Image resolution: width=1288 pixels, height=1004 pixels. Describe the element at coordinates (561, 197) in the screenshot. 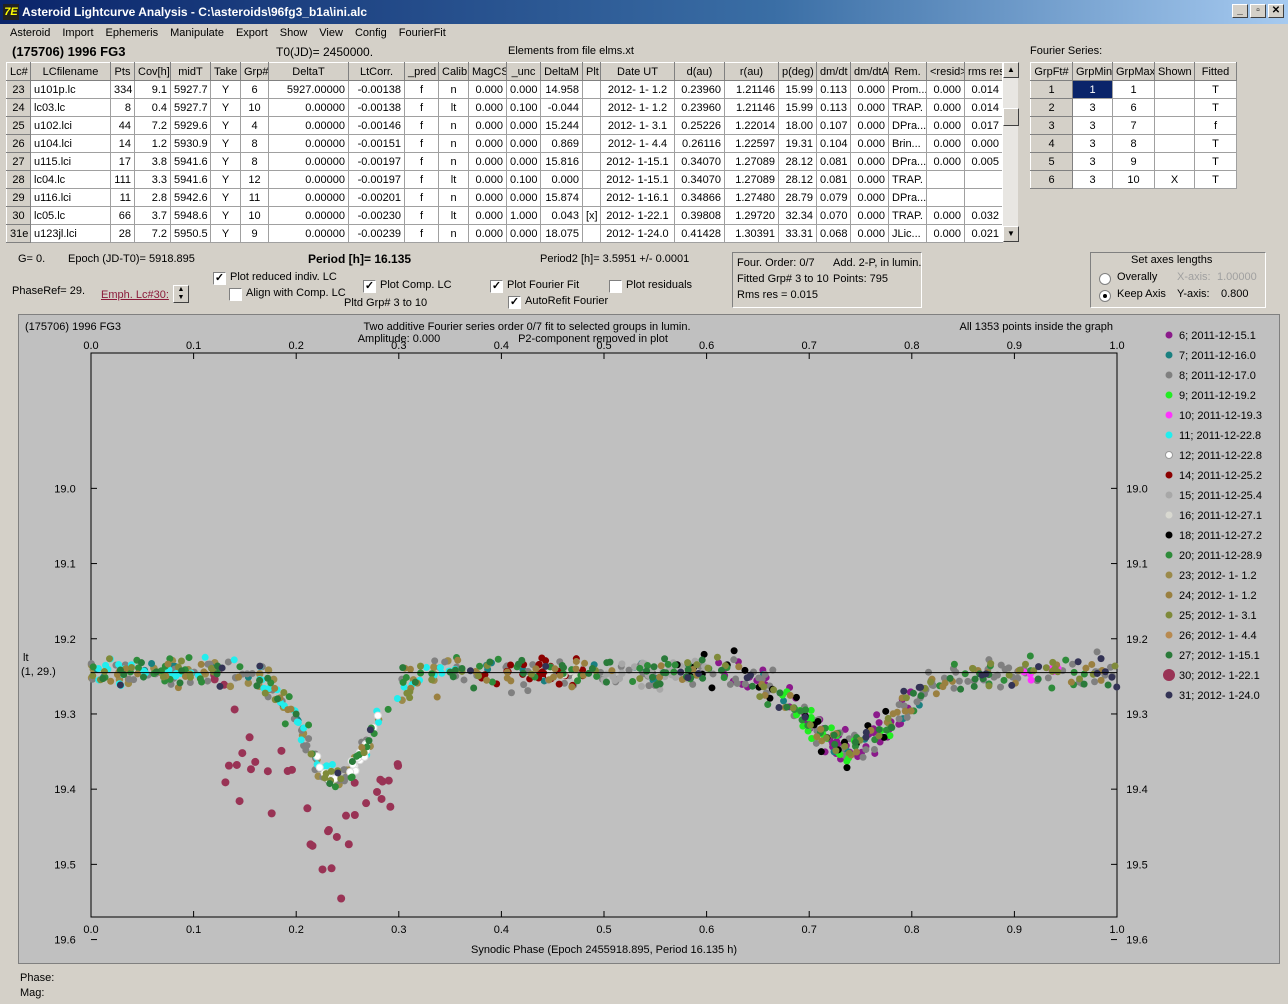

I see `table-cell: 15.874` at that location.